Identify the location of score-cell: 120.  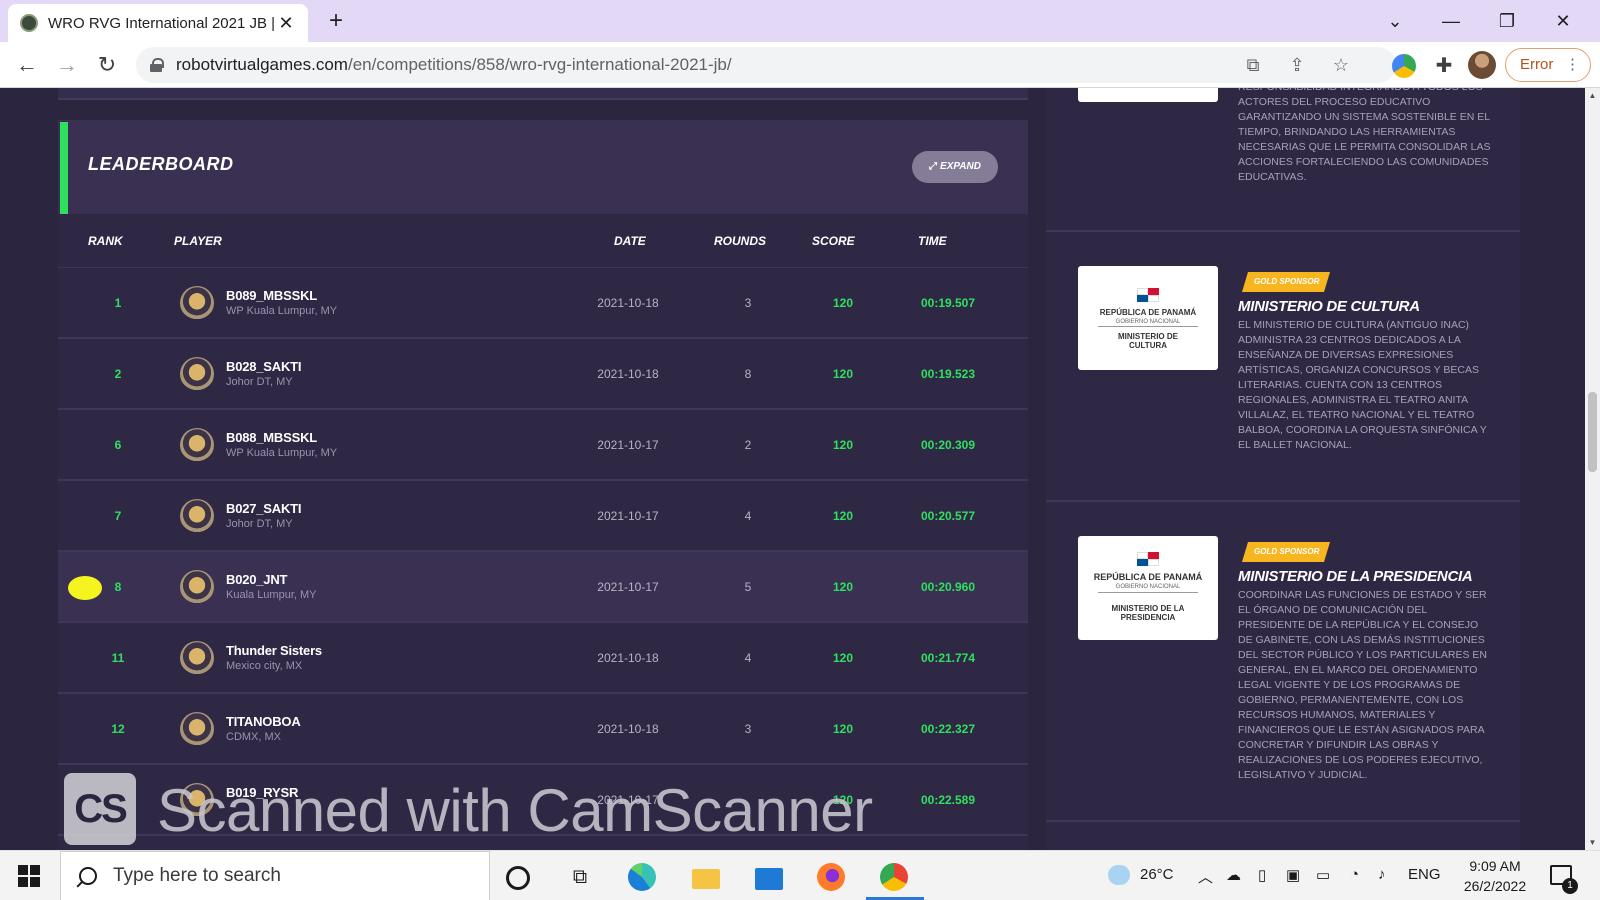
(843, 445).